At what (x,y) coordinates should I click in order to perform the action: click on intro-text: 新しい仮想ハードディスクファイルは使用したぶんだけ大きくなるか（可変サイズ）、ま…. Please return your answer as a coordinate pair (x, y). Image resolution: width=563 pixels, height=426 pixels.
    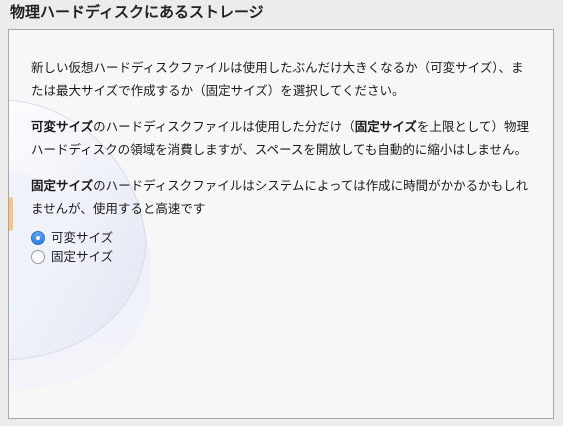
    Looking at the image, I should click on (277, 79).